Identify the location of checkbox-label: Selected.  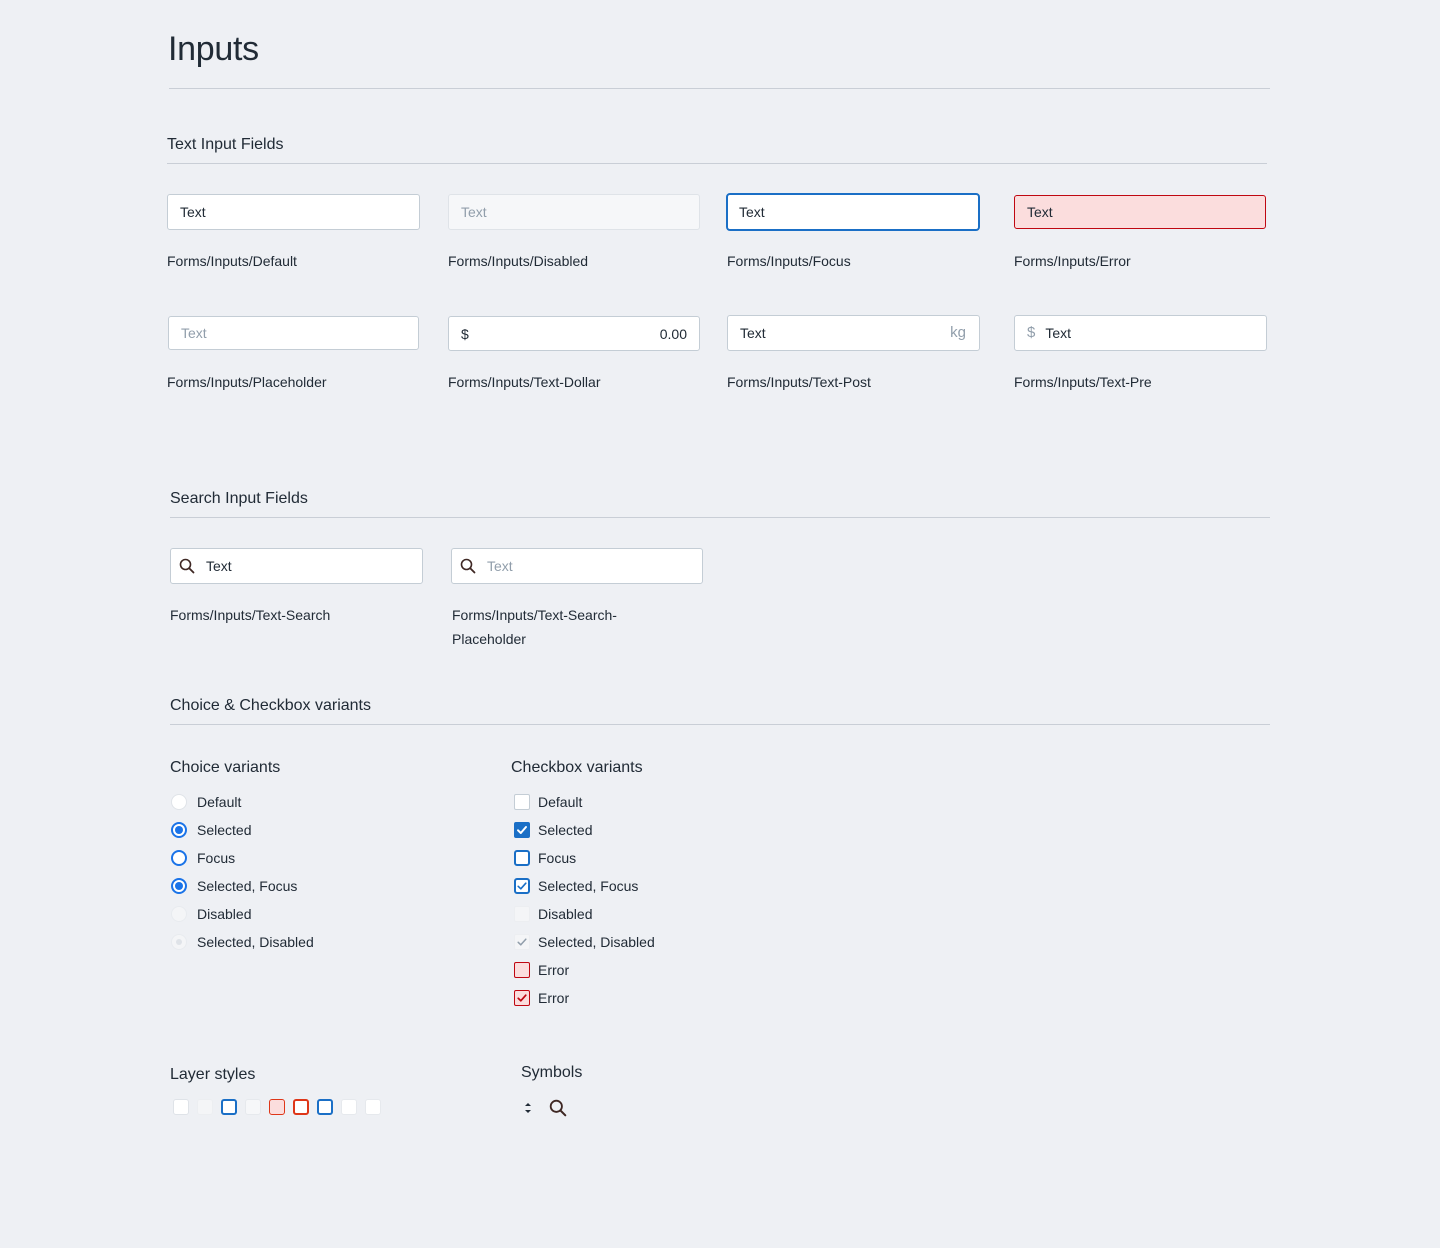
(565, 830).